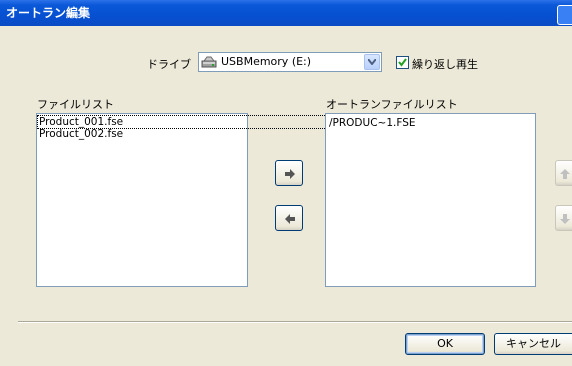 The width and height of the screenshot is (572, 366). I want to click on drive-select: USBMemory (E:), so click(290, 62).